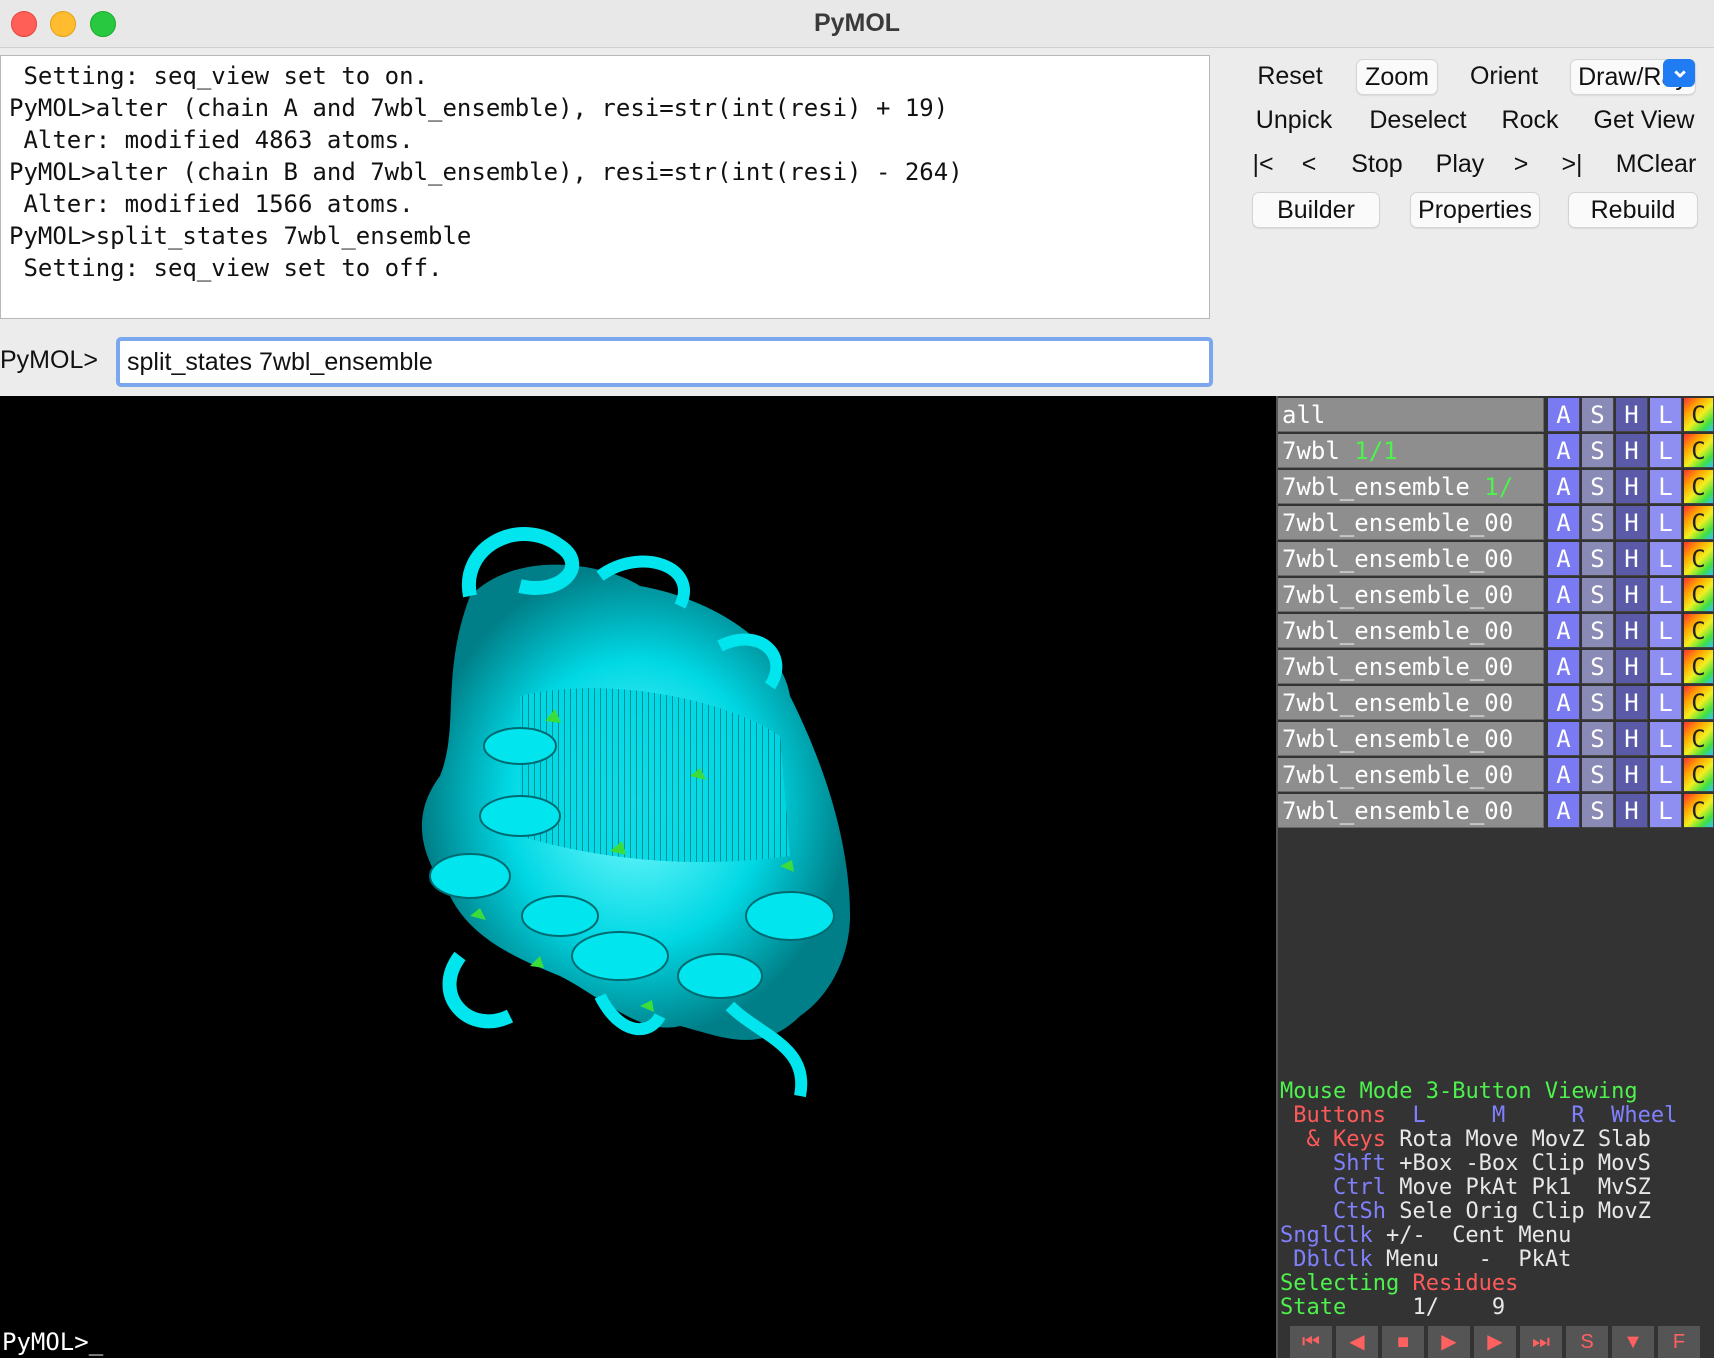 The width and height of the screenshot is (1714, 1358). Describe the element at coordinates (1475, 210) in the screenshot. I see `properties-button: Properties` at that location.